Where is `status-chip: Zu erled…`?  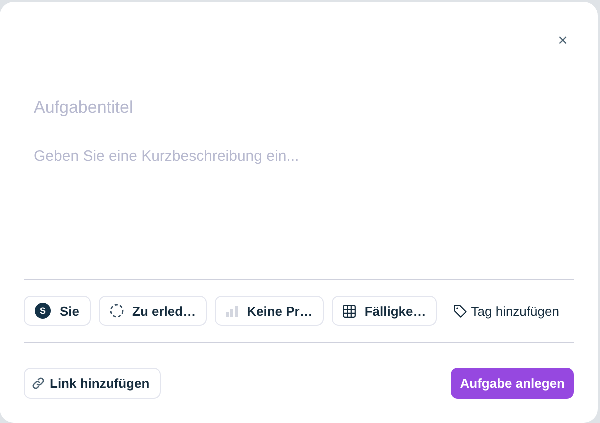 status-chip: Zu erled… is located at coordinates (153, 311).